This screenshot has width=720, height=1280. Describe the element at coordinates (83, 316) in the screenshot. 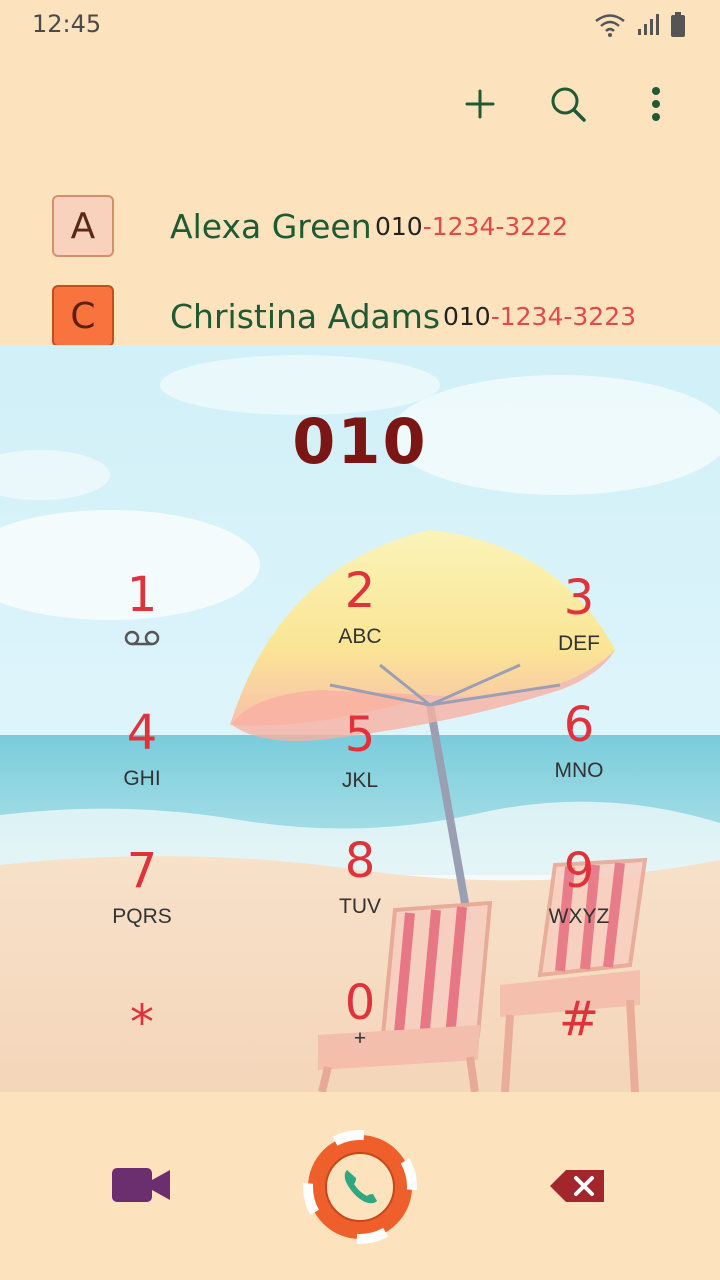

I see `contact-letter-badge: C` at that location.